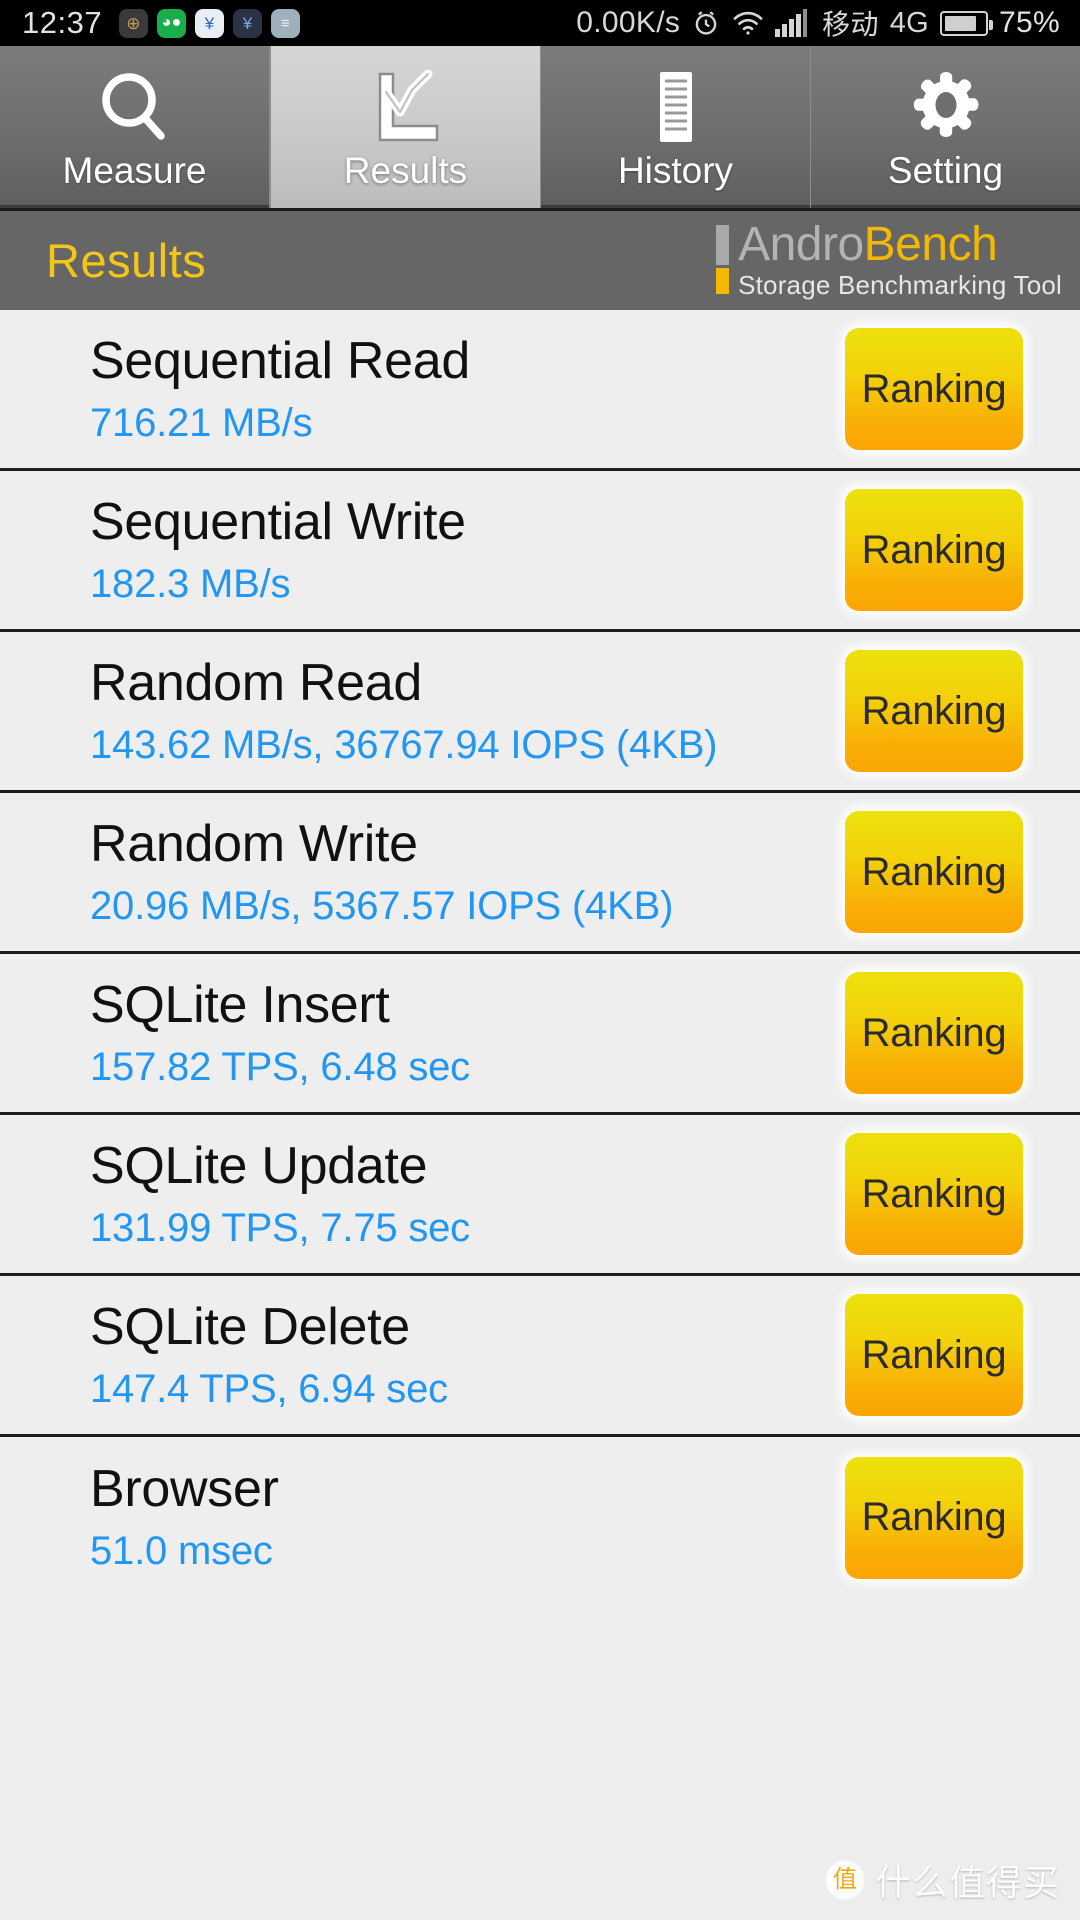 The height and width of the screenshot is (1920, 1080). What do you see at coordinates (960, 23) in the screenshot?
I see `battery-fill` at bounding box center [960, 23].